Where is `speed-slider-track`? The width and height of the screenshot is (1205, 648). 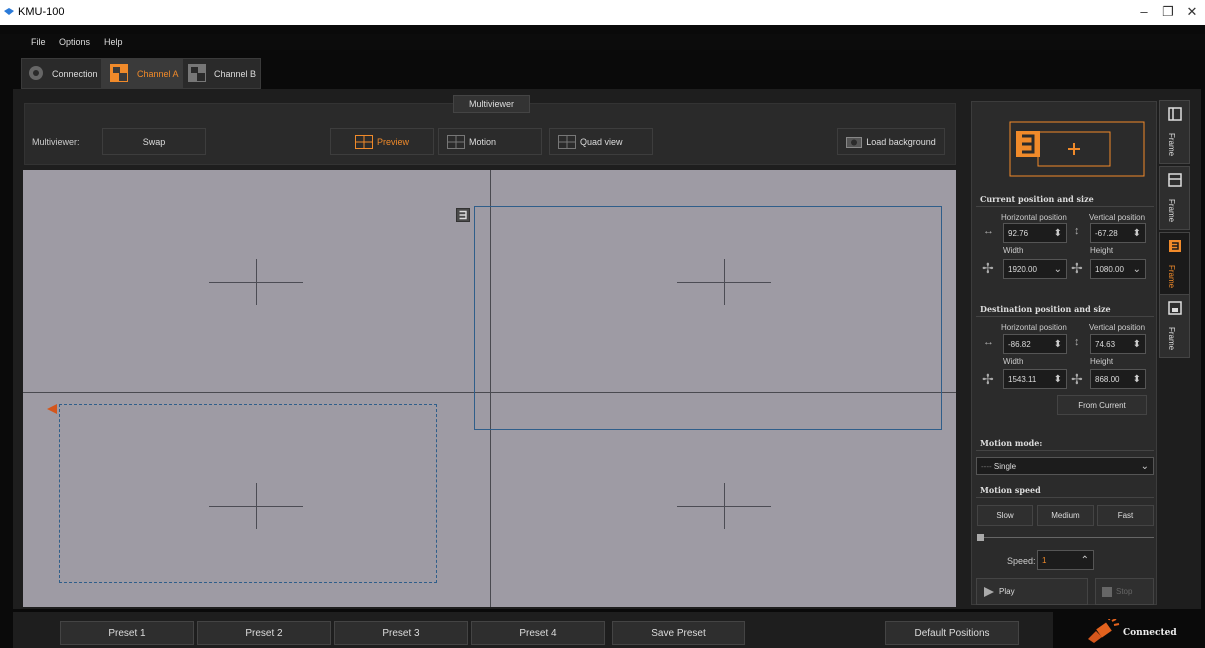
speed-slider-track is located at coordinates (1065, 537).